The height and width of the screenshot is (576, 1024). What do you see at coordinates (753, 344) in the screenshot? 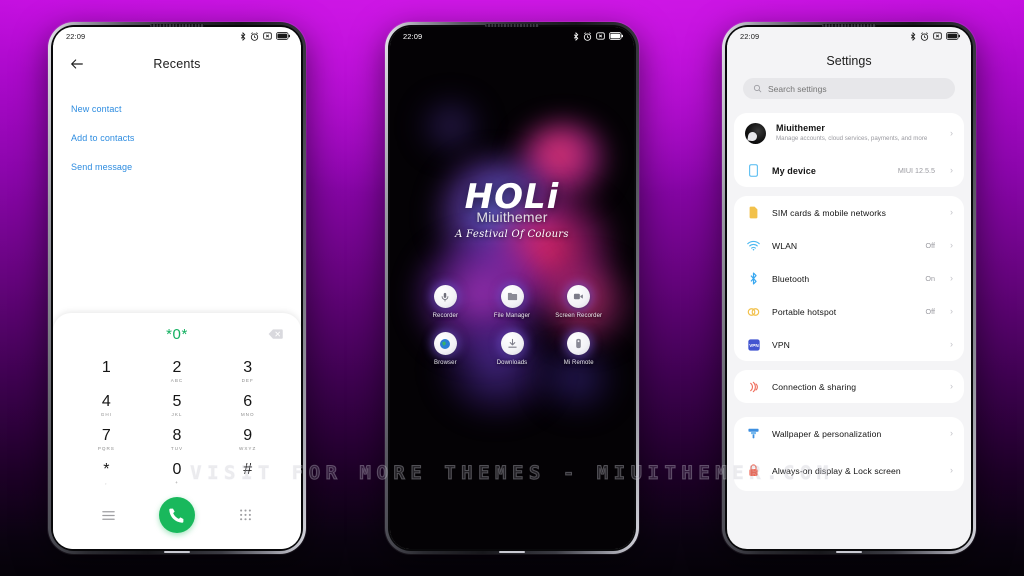
I see `vpn-icon: VPN` at bounding box center [753, 344].